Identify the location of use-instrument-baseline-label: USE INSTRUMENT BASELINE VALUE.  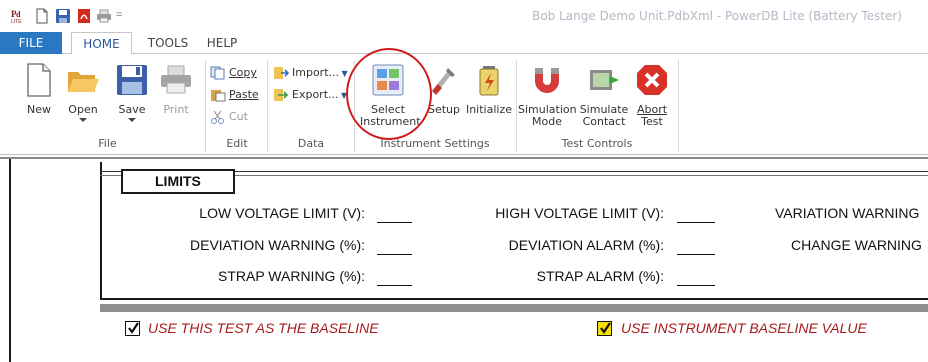
(744, 328).